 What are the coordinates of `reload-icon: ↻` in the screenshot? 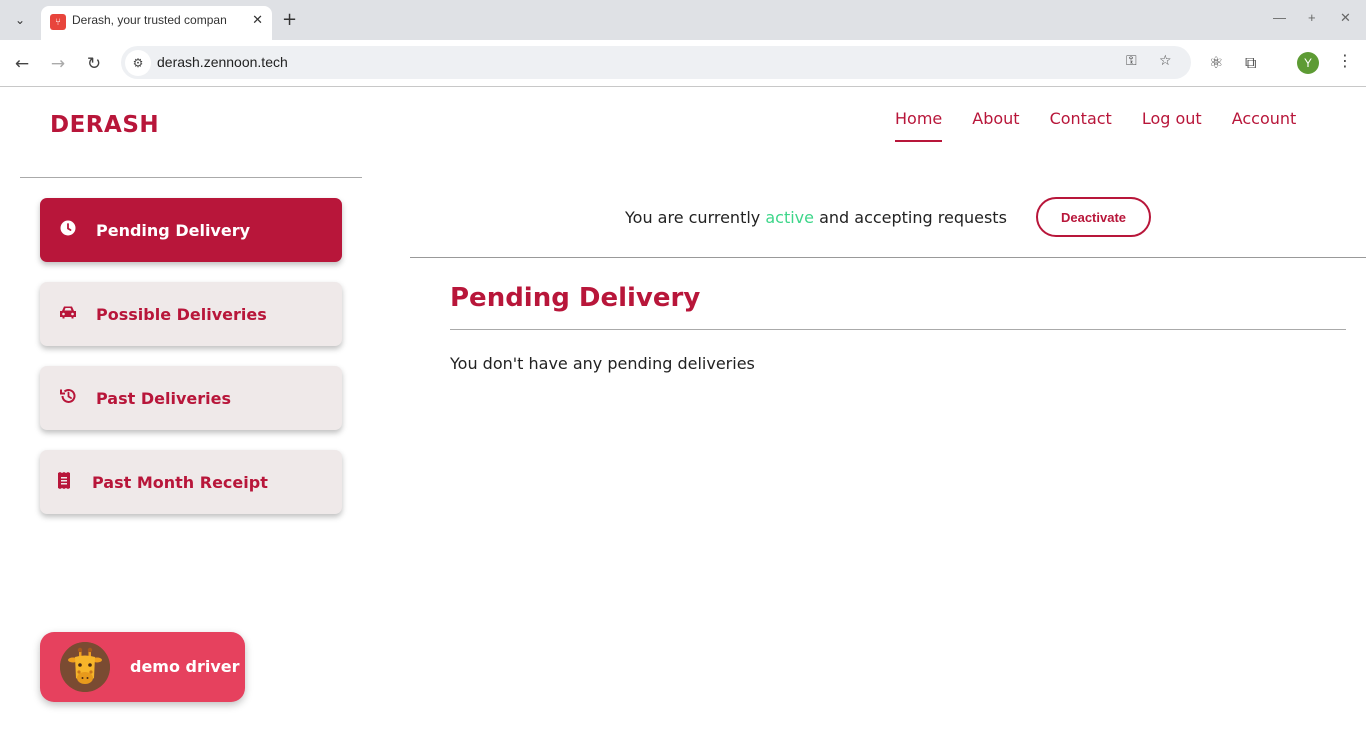 It's located at (94, 64).